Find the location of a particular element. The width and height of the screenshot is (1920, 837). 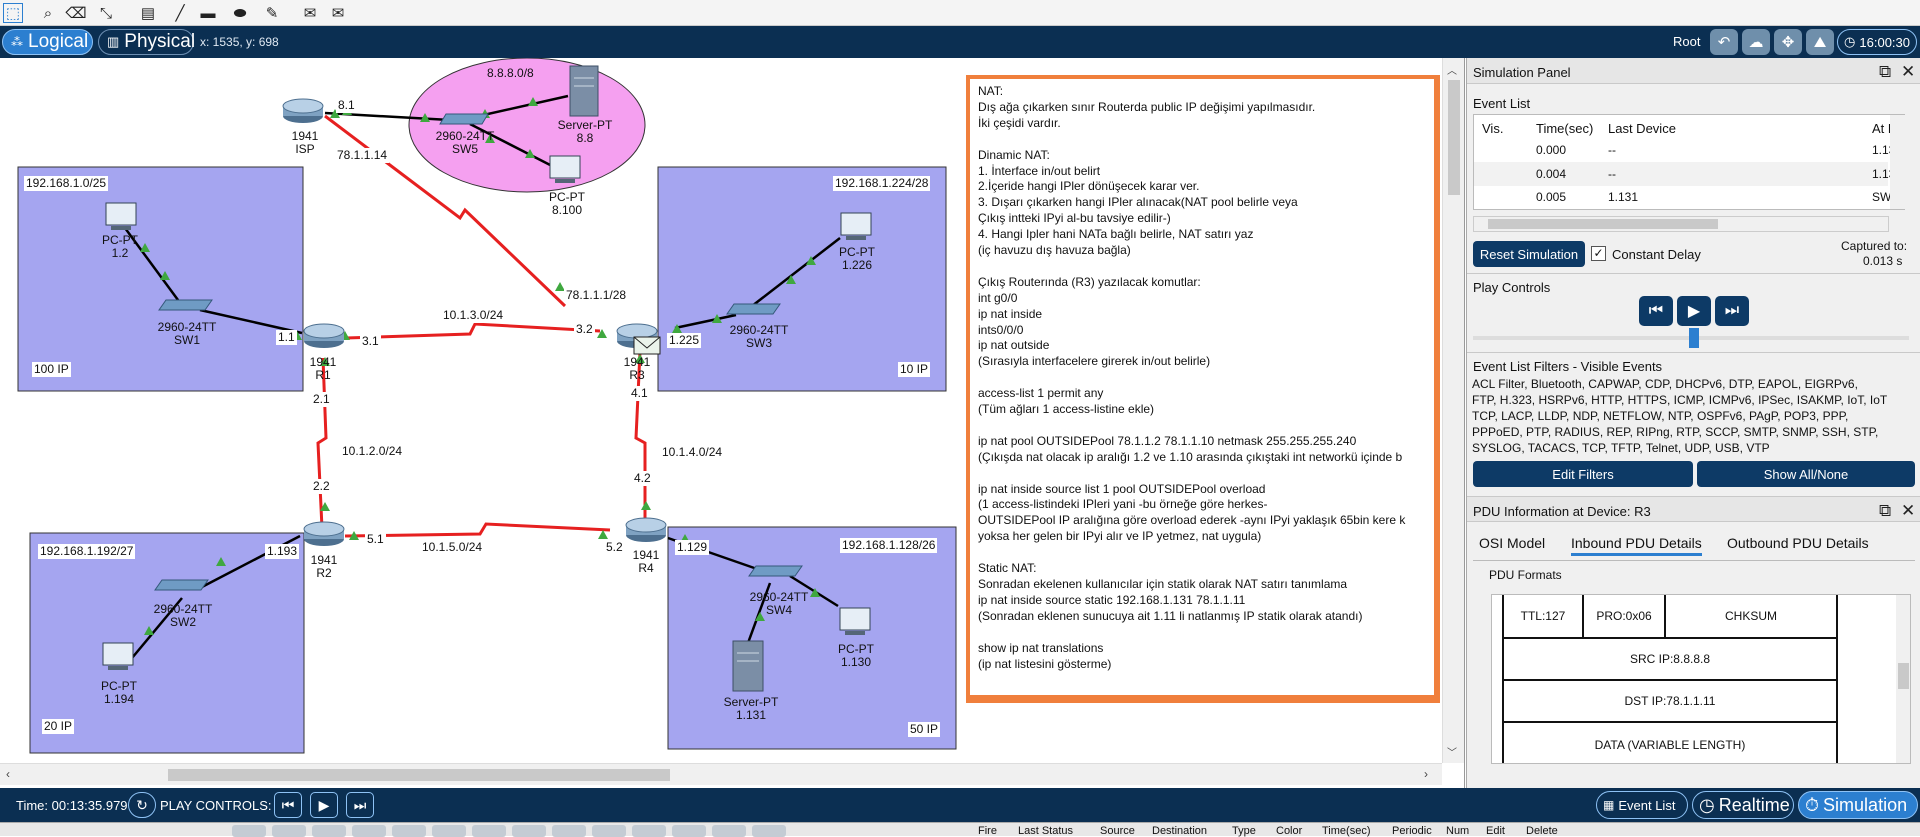

freeform-icon: ✎ is located at coordinates (272, 13).